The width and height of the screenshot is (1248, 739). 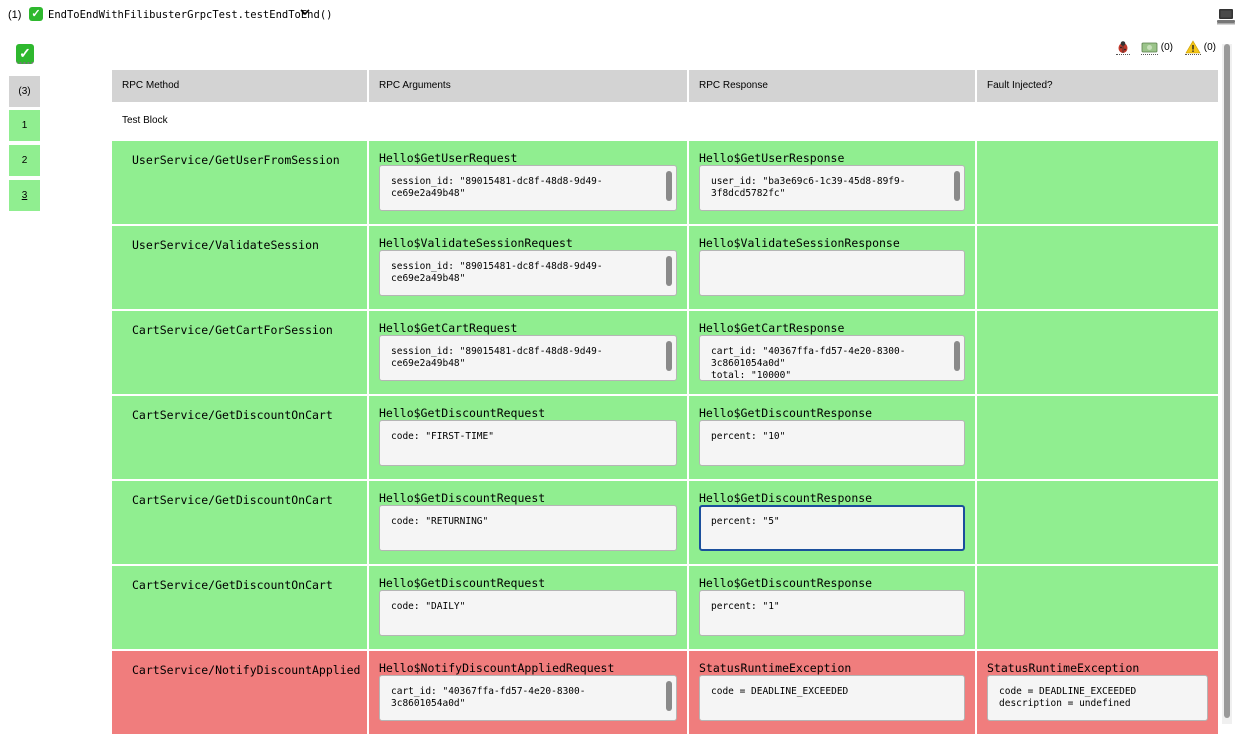 What do you see at coordinates (305, 13) in the screenshot?
I see `chevron-down-icon` at bounding box center [305, 13].